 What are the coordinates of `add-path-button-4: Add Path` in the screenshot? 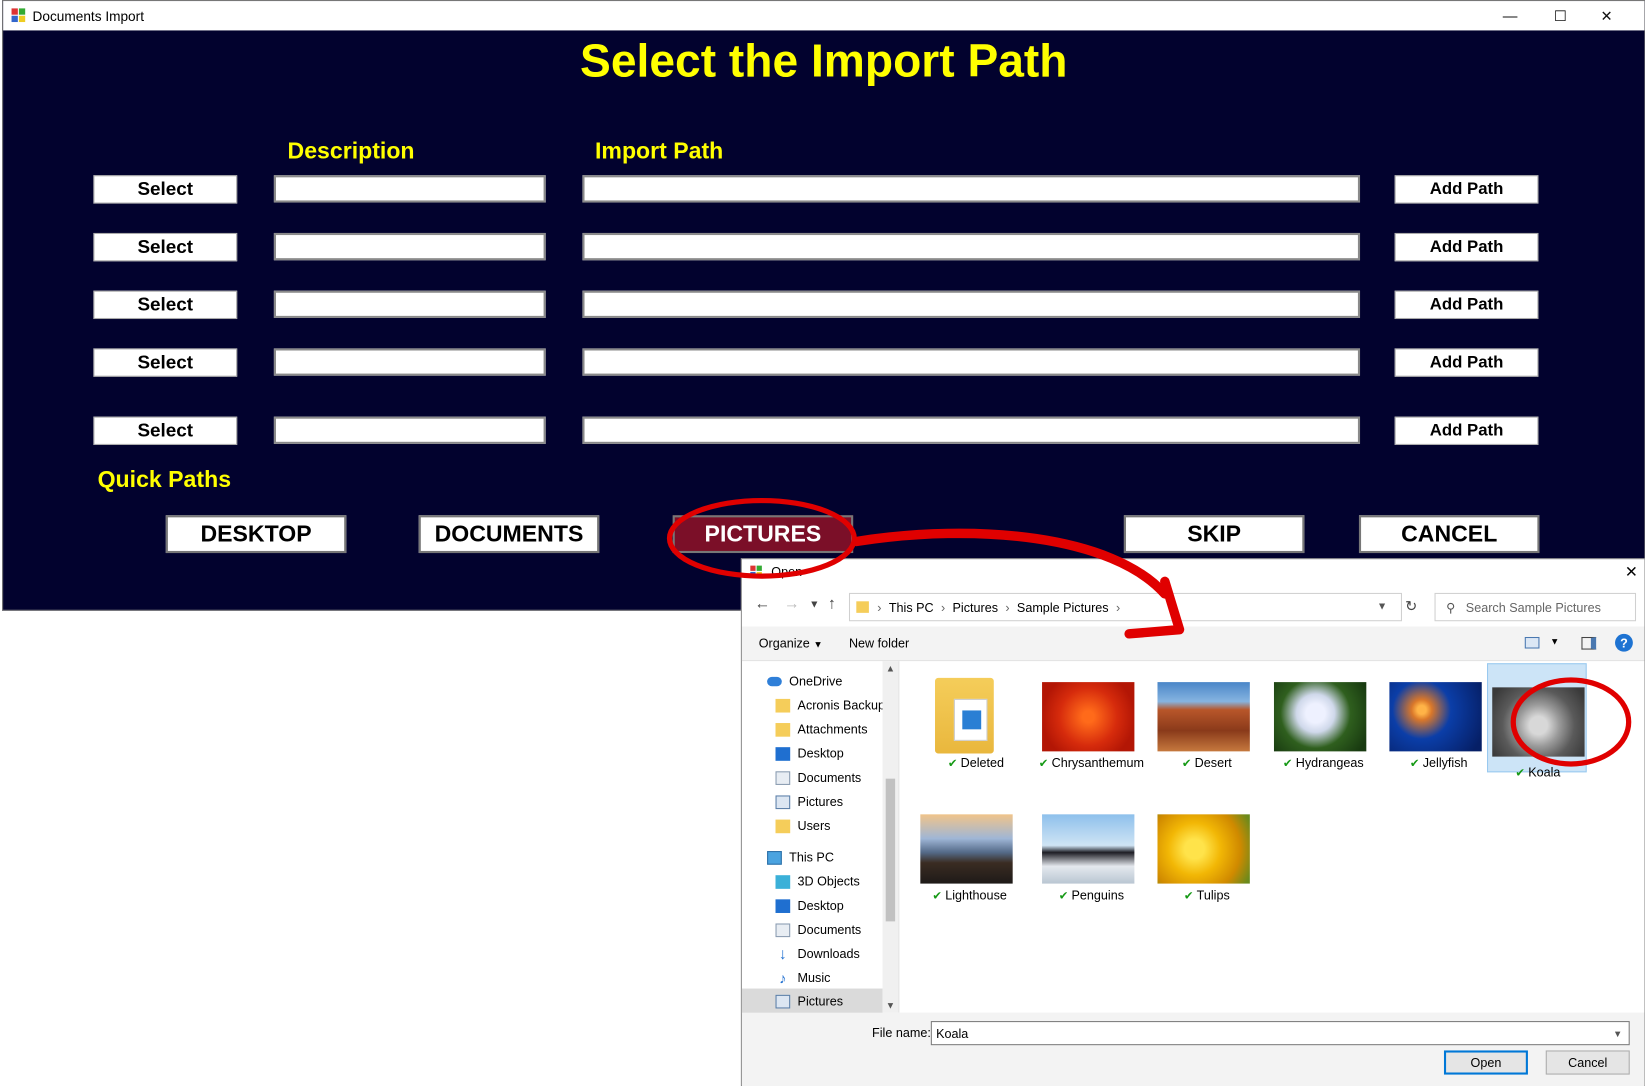 It's located at (1466, 362).